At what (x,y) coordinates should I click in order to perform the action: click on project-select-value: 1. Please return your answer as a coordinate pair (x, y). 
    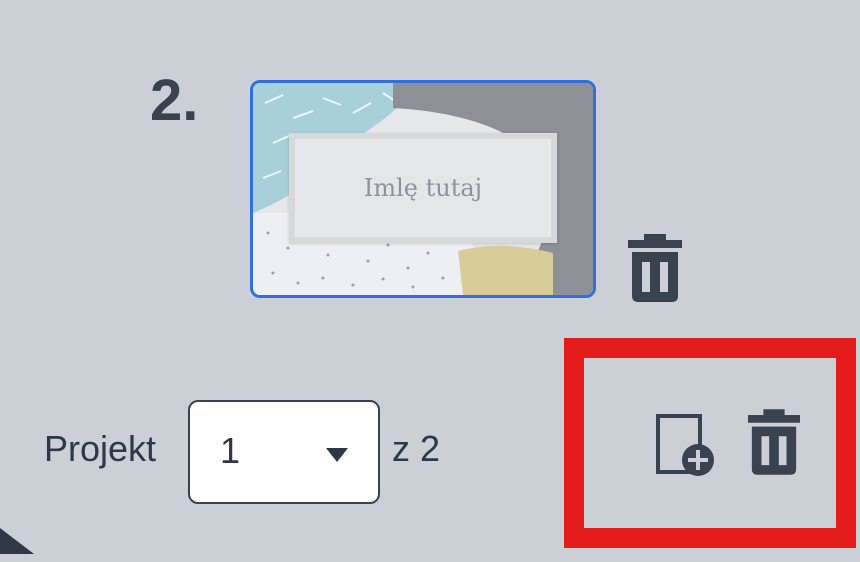
    Looking at the image, I should click on (230, 450).